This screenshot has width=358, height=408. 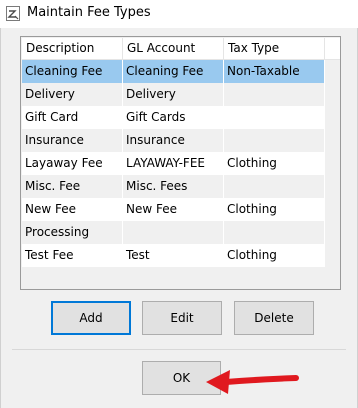 I want to click on cell-description: Processing, so click(x=72, y=232).